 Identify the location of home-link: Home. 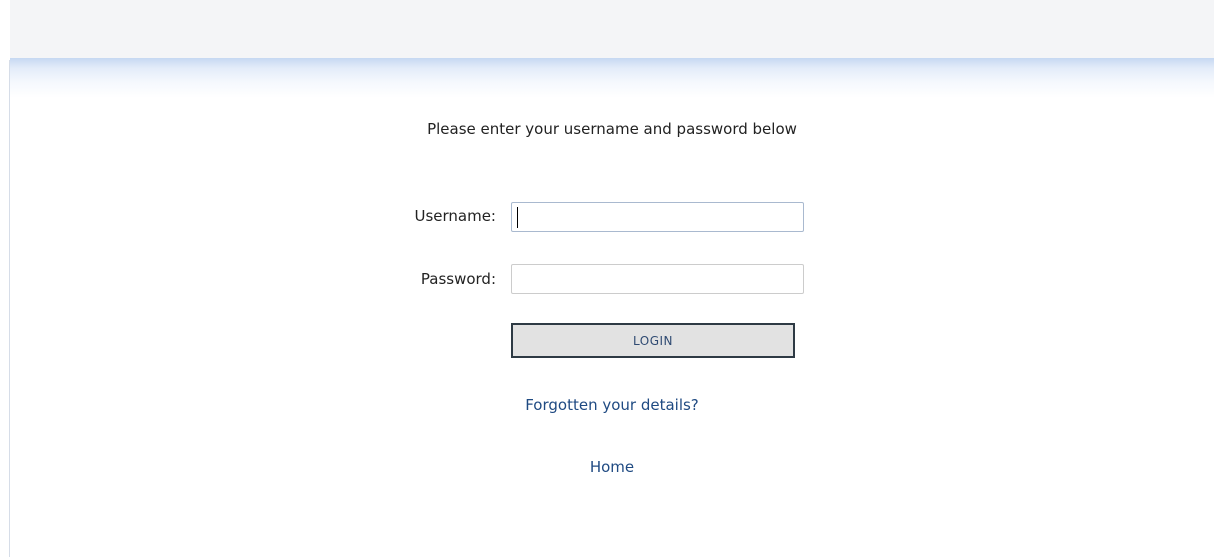
(607, 467).